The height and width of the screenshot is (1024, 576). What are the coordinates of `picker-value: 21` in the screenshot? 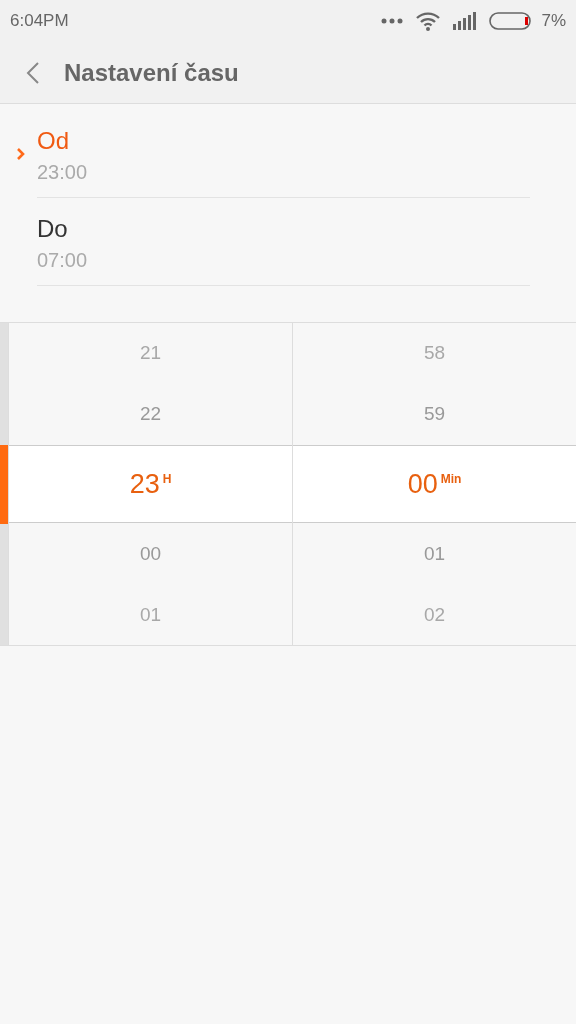 It's located at (150, 353).